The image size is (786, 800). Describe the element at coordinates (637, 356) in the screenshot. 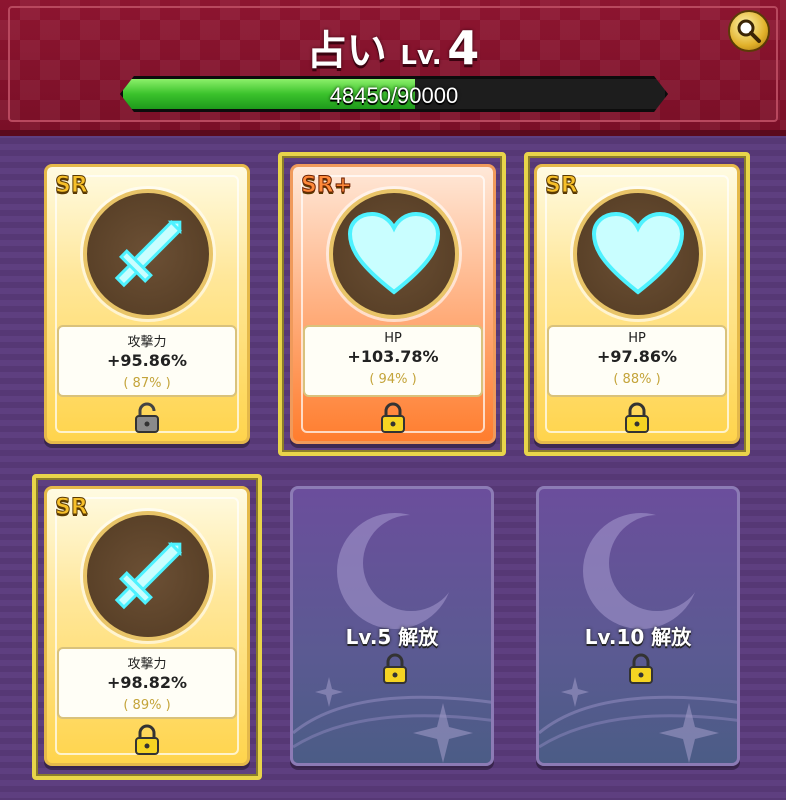

I see `stat-value: +97.86%` at that location.